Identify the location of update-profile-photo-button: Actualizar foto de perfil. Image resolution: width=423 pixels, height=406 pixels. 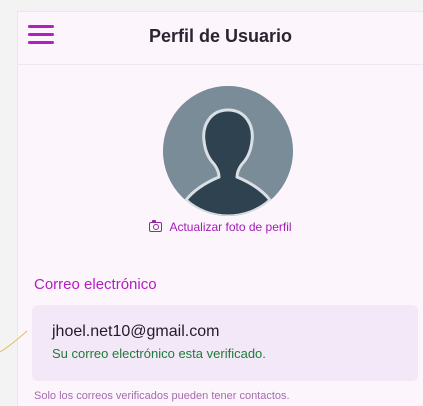
(220, 227).